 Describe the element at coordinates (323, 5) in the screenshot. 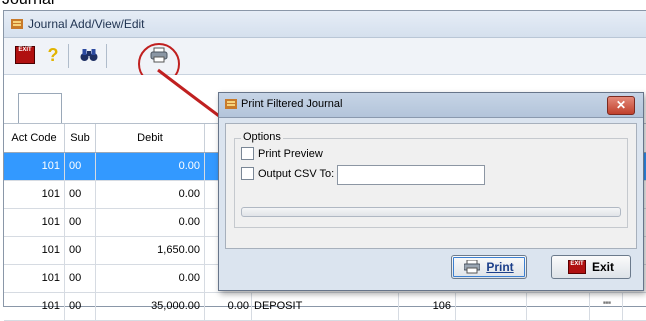

I see `cropped-heading: Journal` at that location.